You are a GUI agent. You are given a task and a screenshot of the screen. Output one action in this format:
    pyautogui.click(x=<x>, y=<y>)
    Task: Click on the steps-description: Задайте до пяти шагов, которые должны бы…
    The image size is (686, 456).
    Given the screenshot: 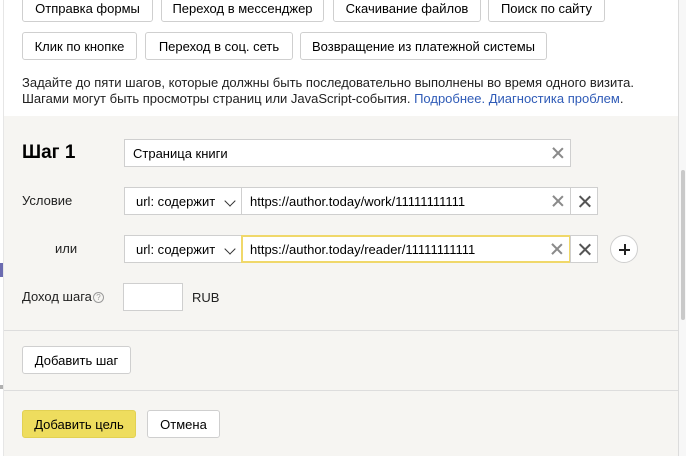 What is the action you would take?
    pyautogui.click(x=342, y=91)
    